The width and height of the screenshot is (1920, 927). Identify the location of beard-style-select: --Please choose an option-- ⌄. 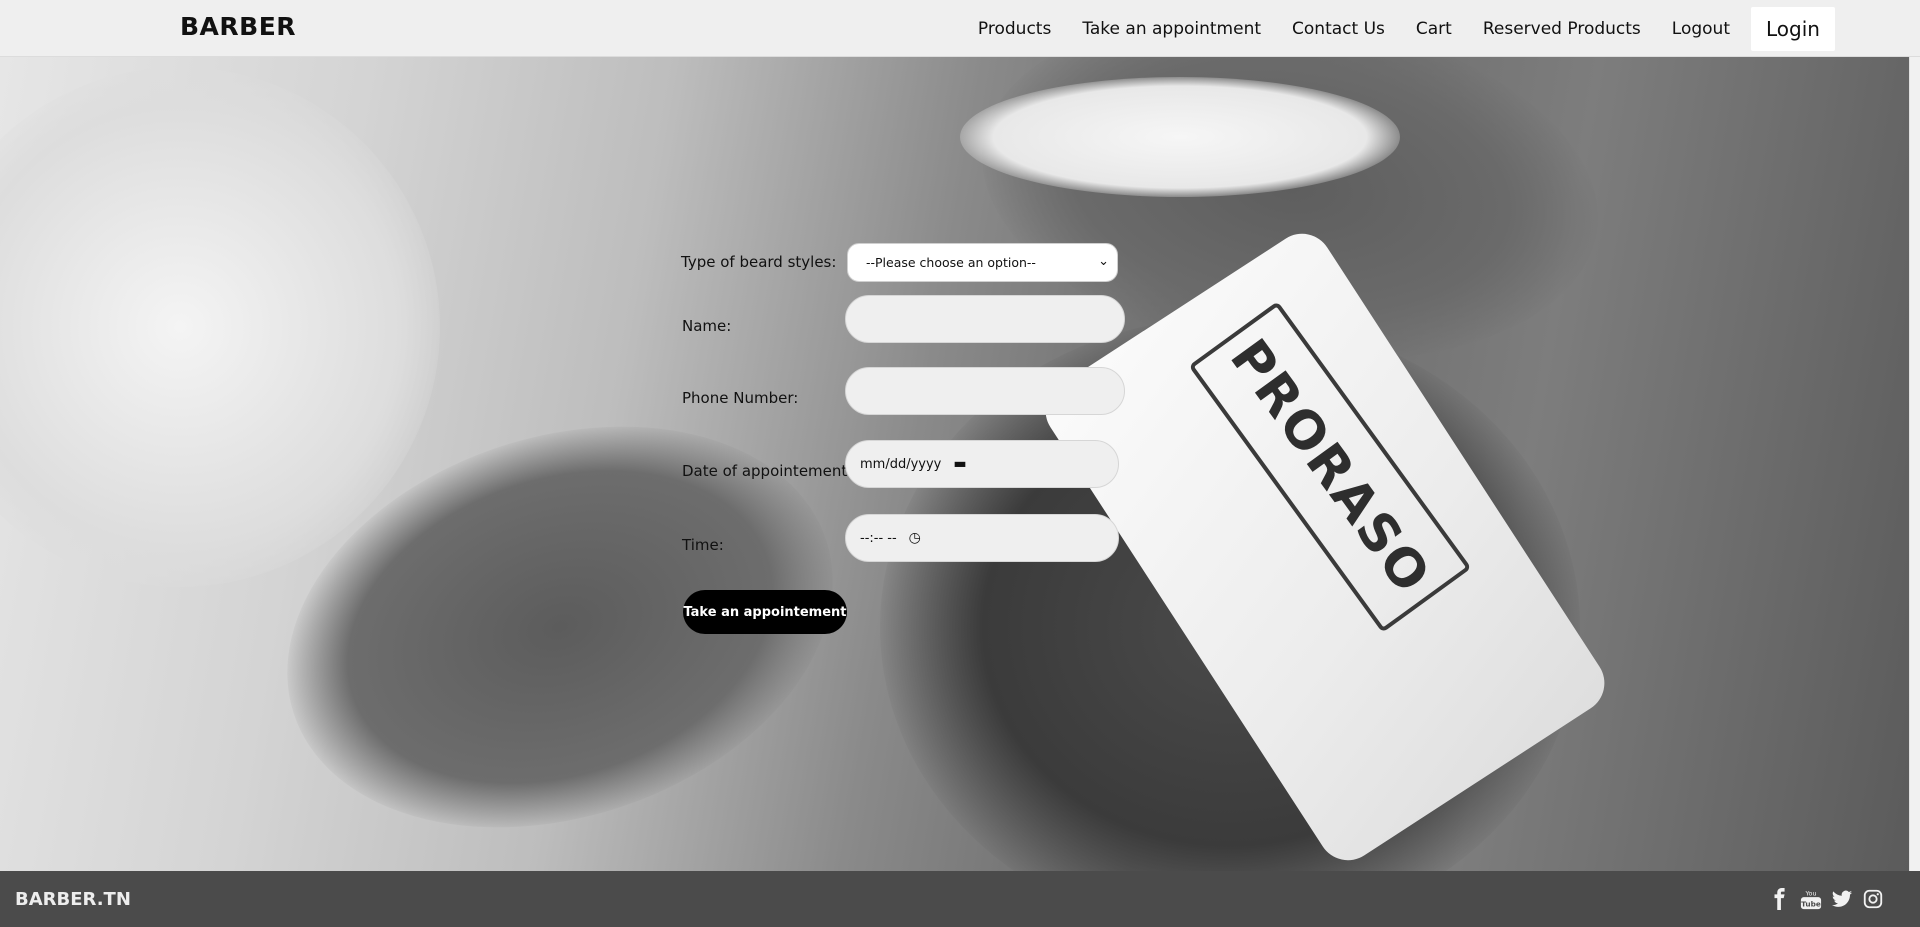
(982, 262).